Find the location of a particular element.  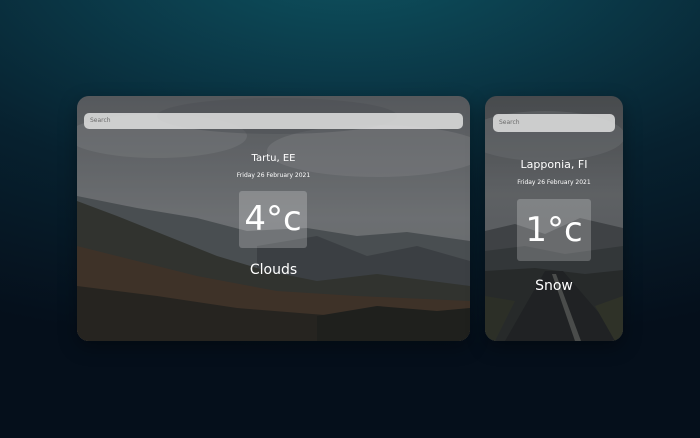

temperature-display: 4°c is located at coordinates (273, 219).